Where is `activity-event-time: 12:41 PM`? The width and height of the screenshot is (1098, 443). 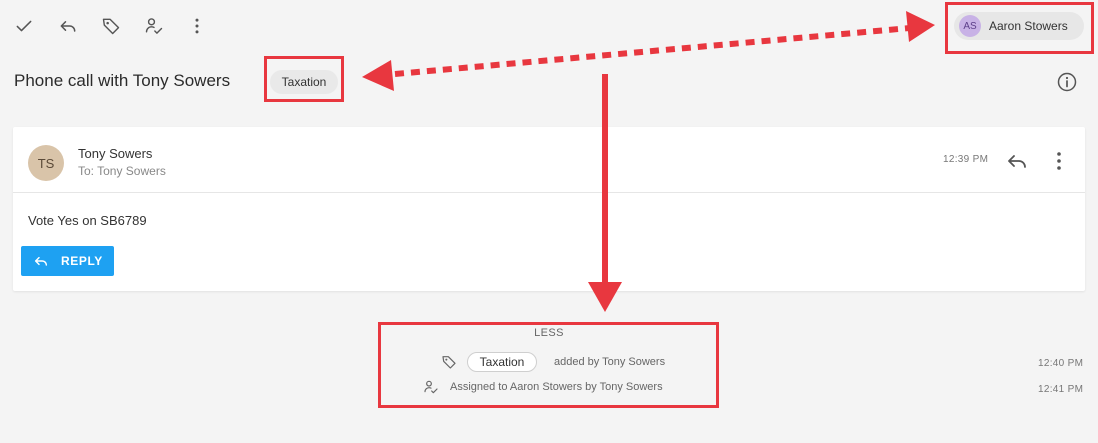
activity-event-time: 12:41 PM is located at coordinates (1061, 389).